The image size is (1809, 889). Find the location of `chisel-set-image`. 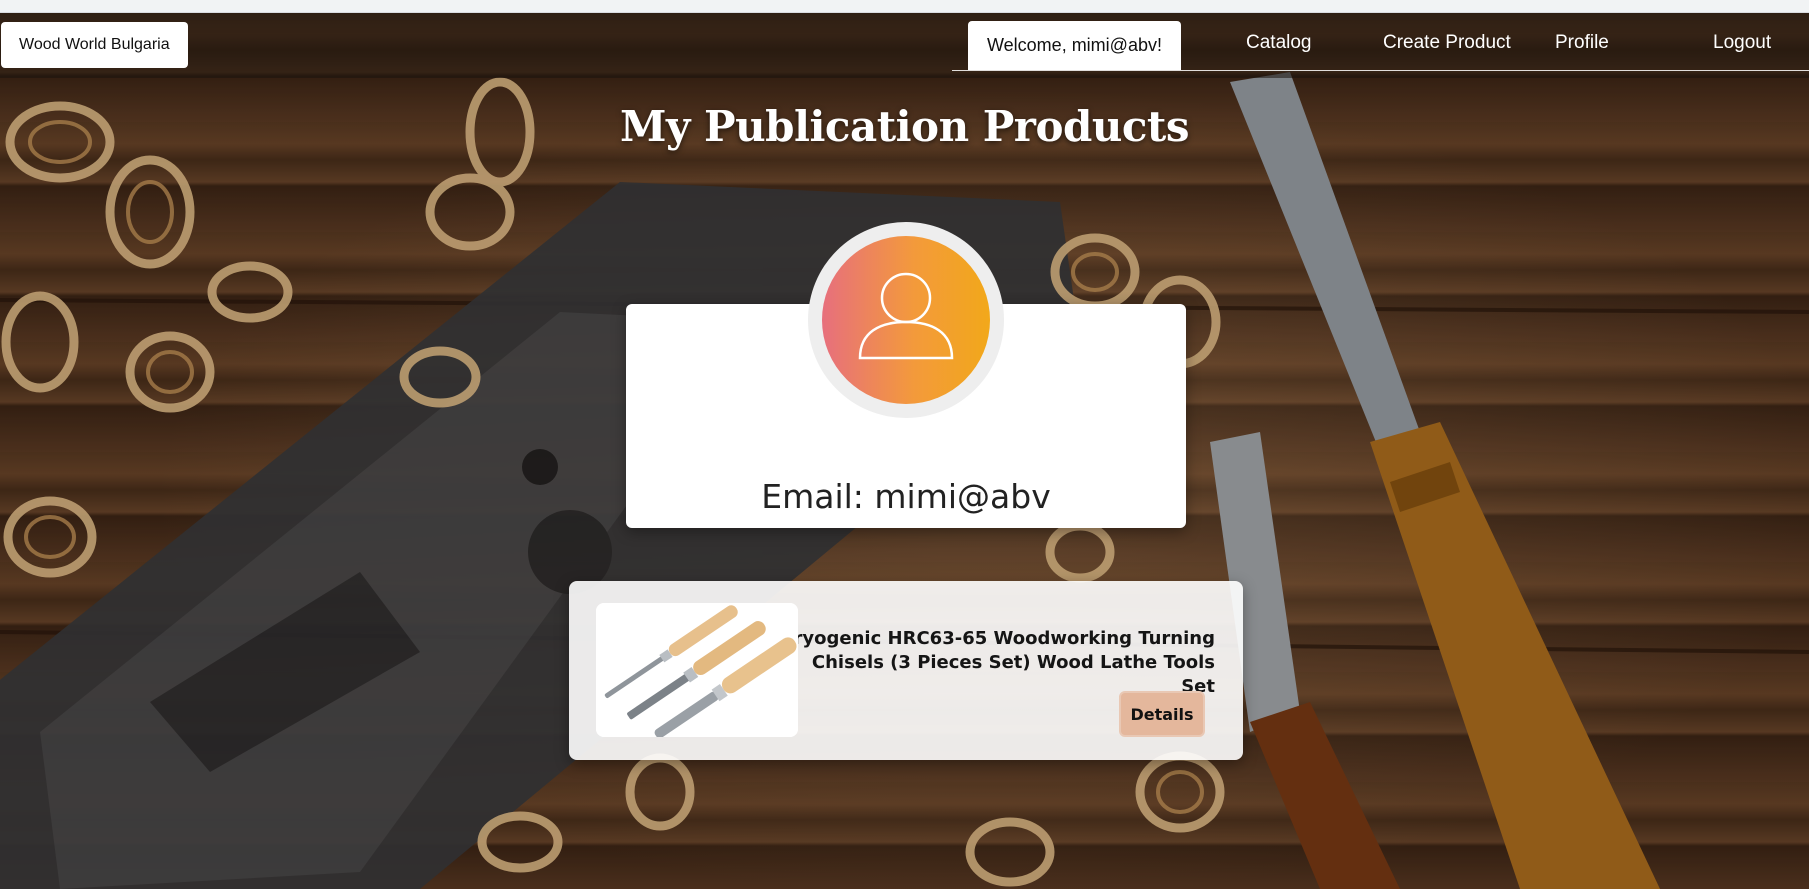

chisel-set-image is located at coordinates (697, 670).